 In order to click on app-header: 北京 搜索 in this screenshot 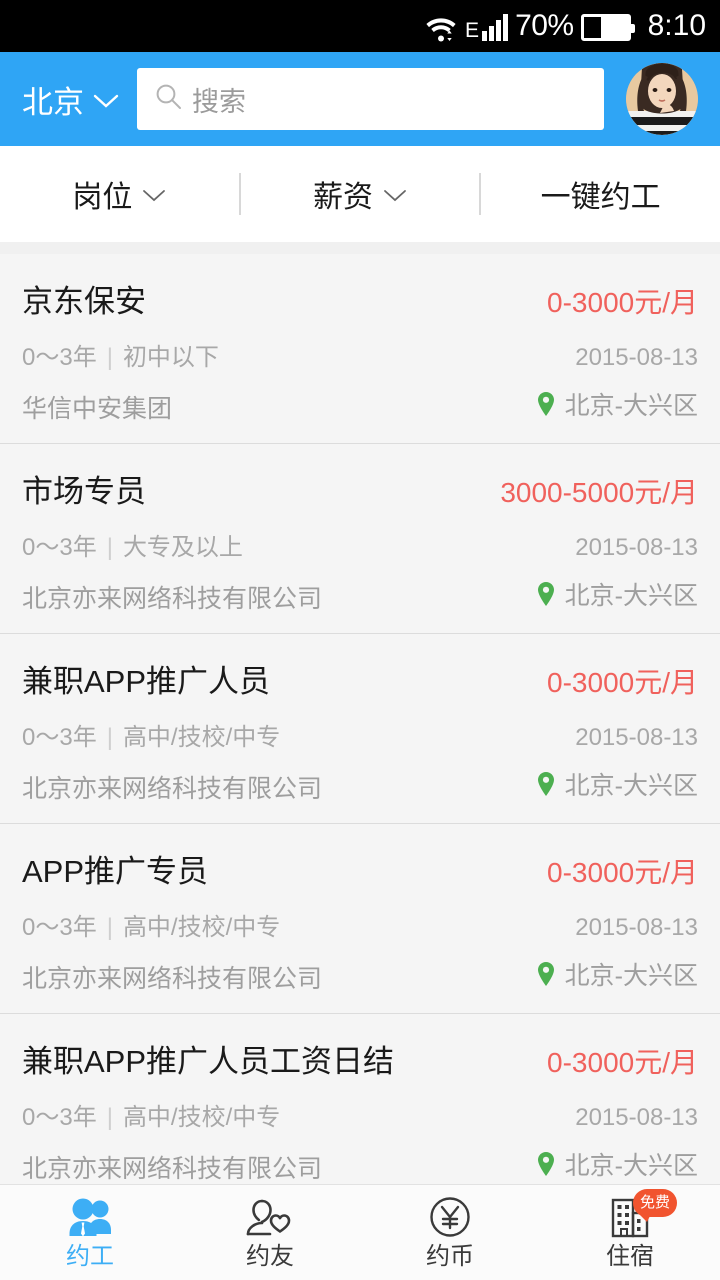, I will do `click(360, 99)`.